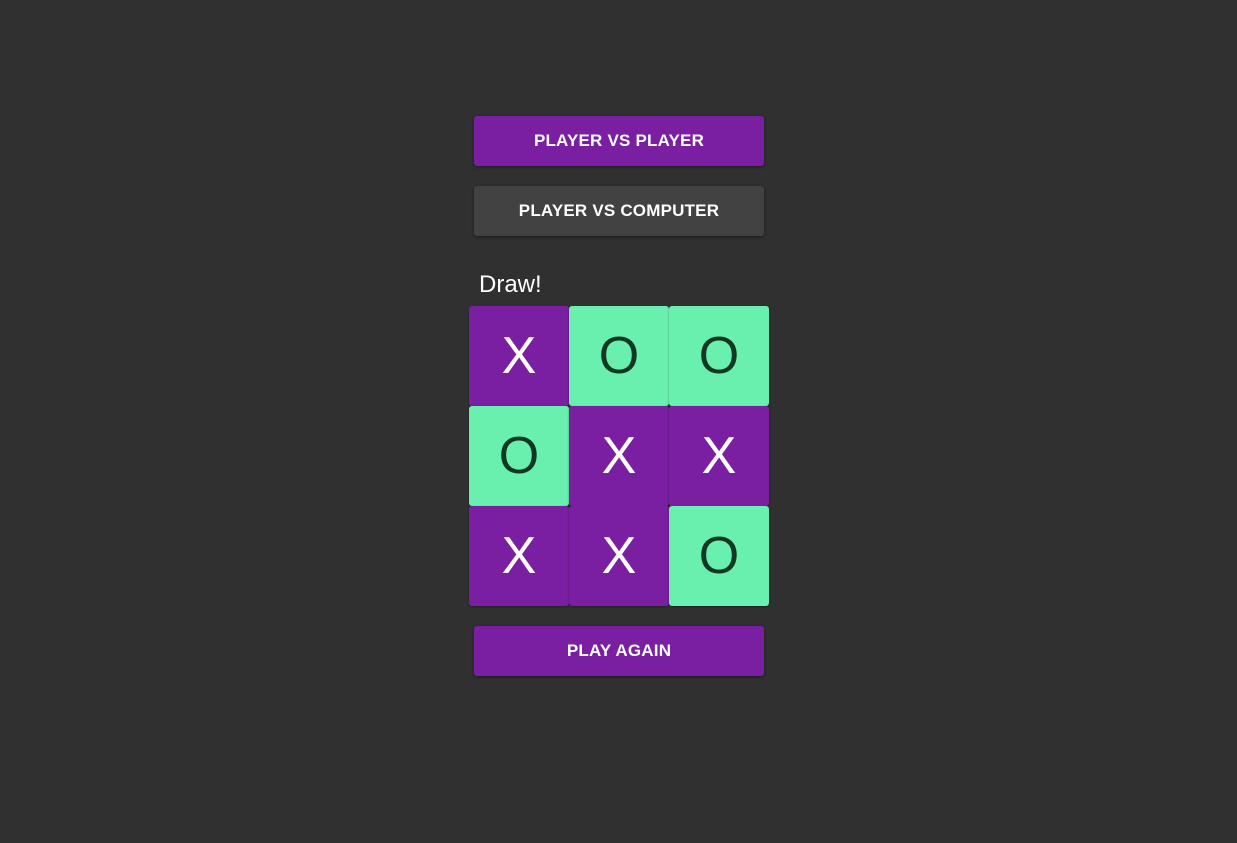  What do you see at coordinates (510, 284) in the screenshot?
I see `game-status: Draw!` at bounding box center [510, 284].